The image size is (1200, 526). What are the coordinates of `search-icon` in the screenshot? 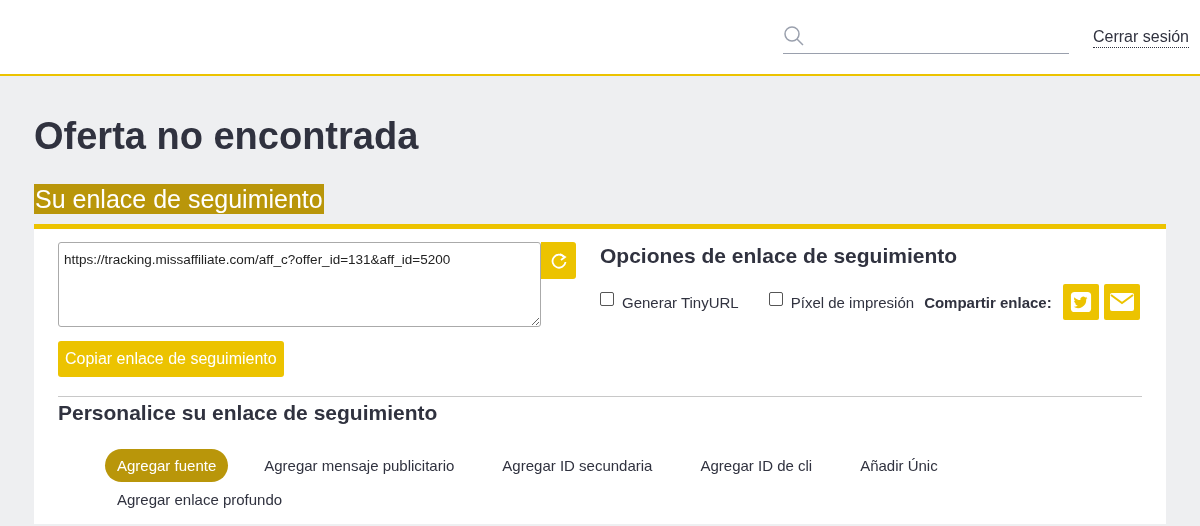 It's located at (793, 35).